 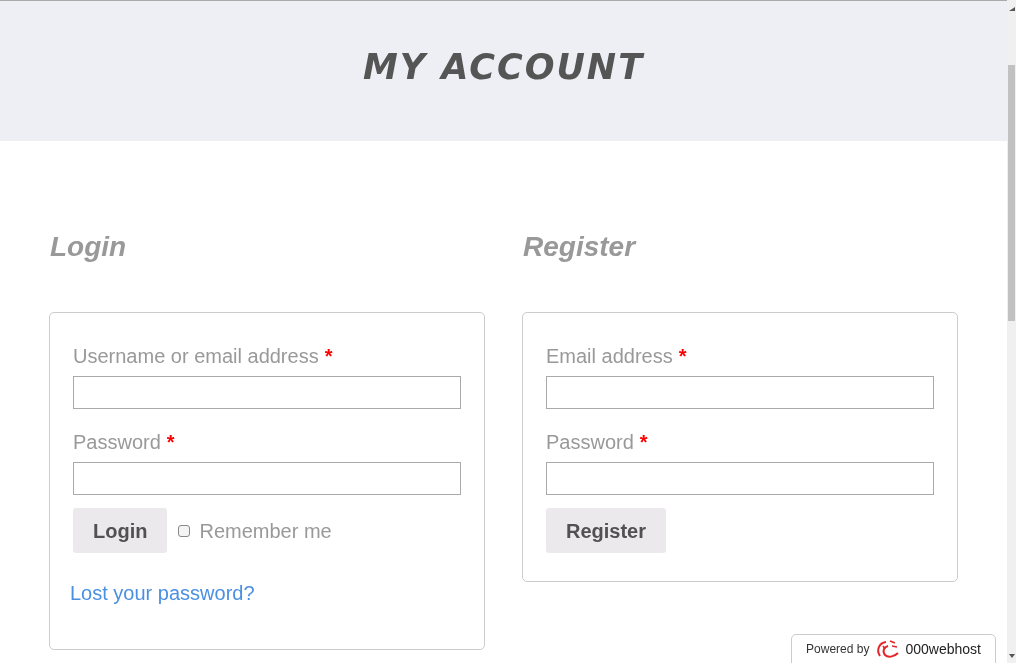 What do you see at coordinates (1011, 656) in the screenshot?
I see `scroll-down-arrow-icon` at bounding box center [1011, 656].